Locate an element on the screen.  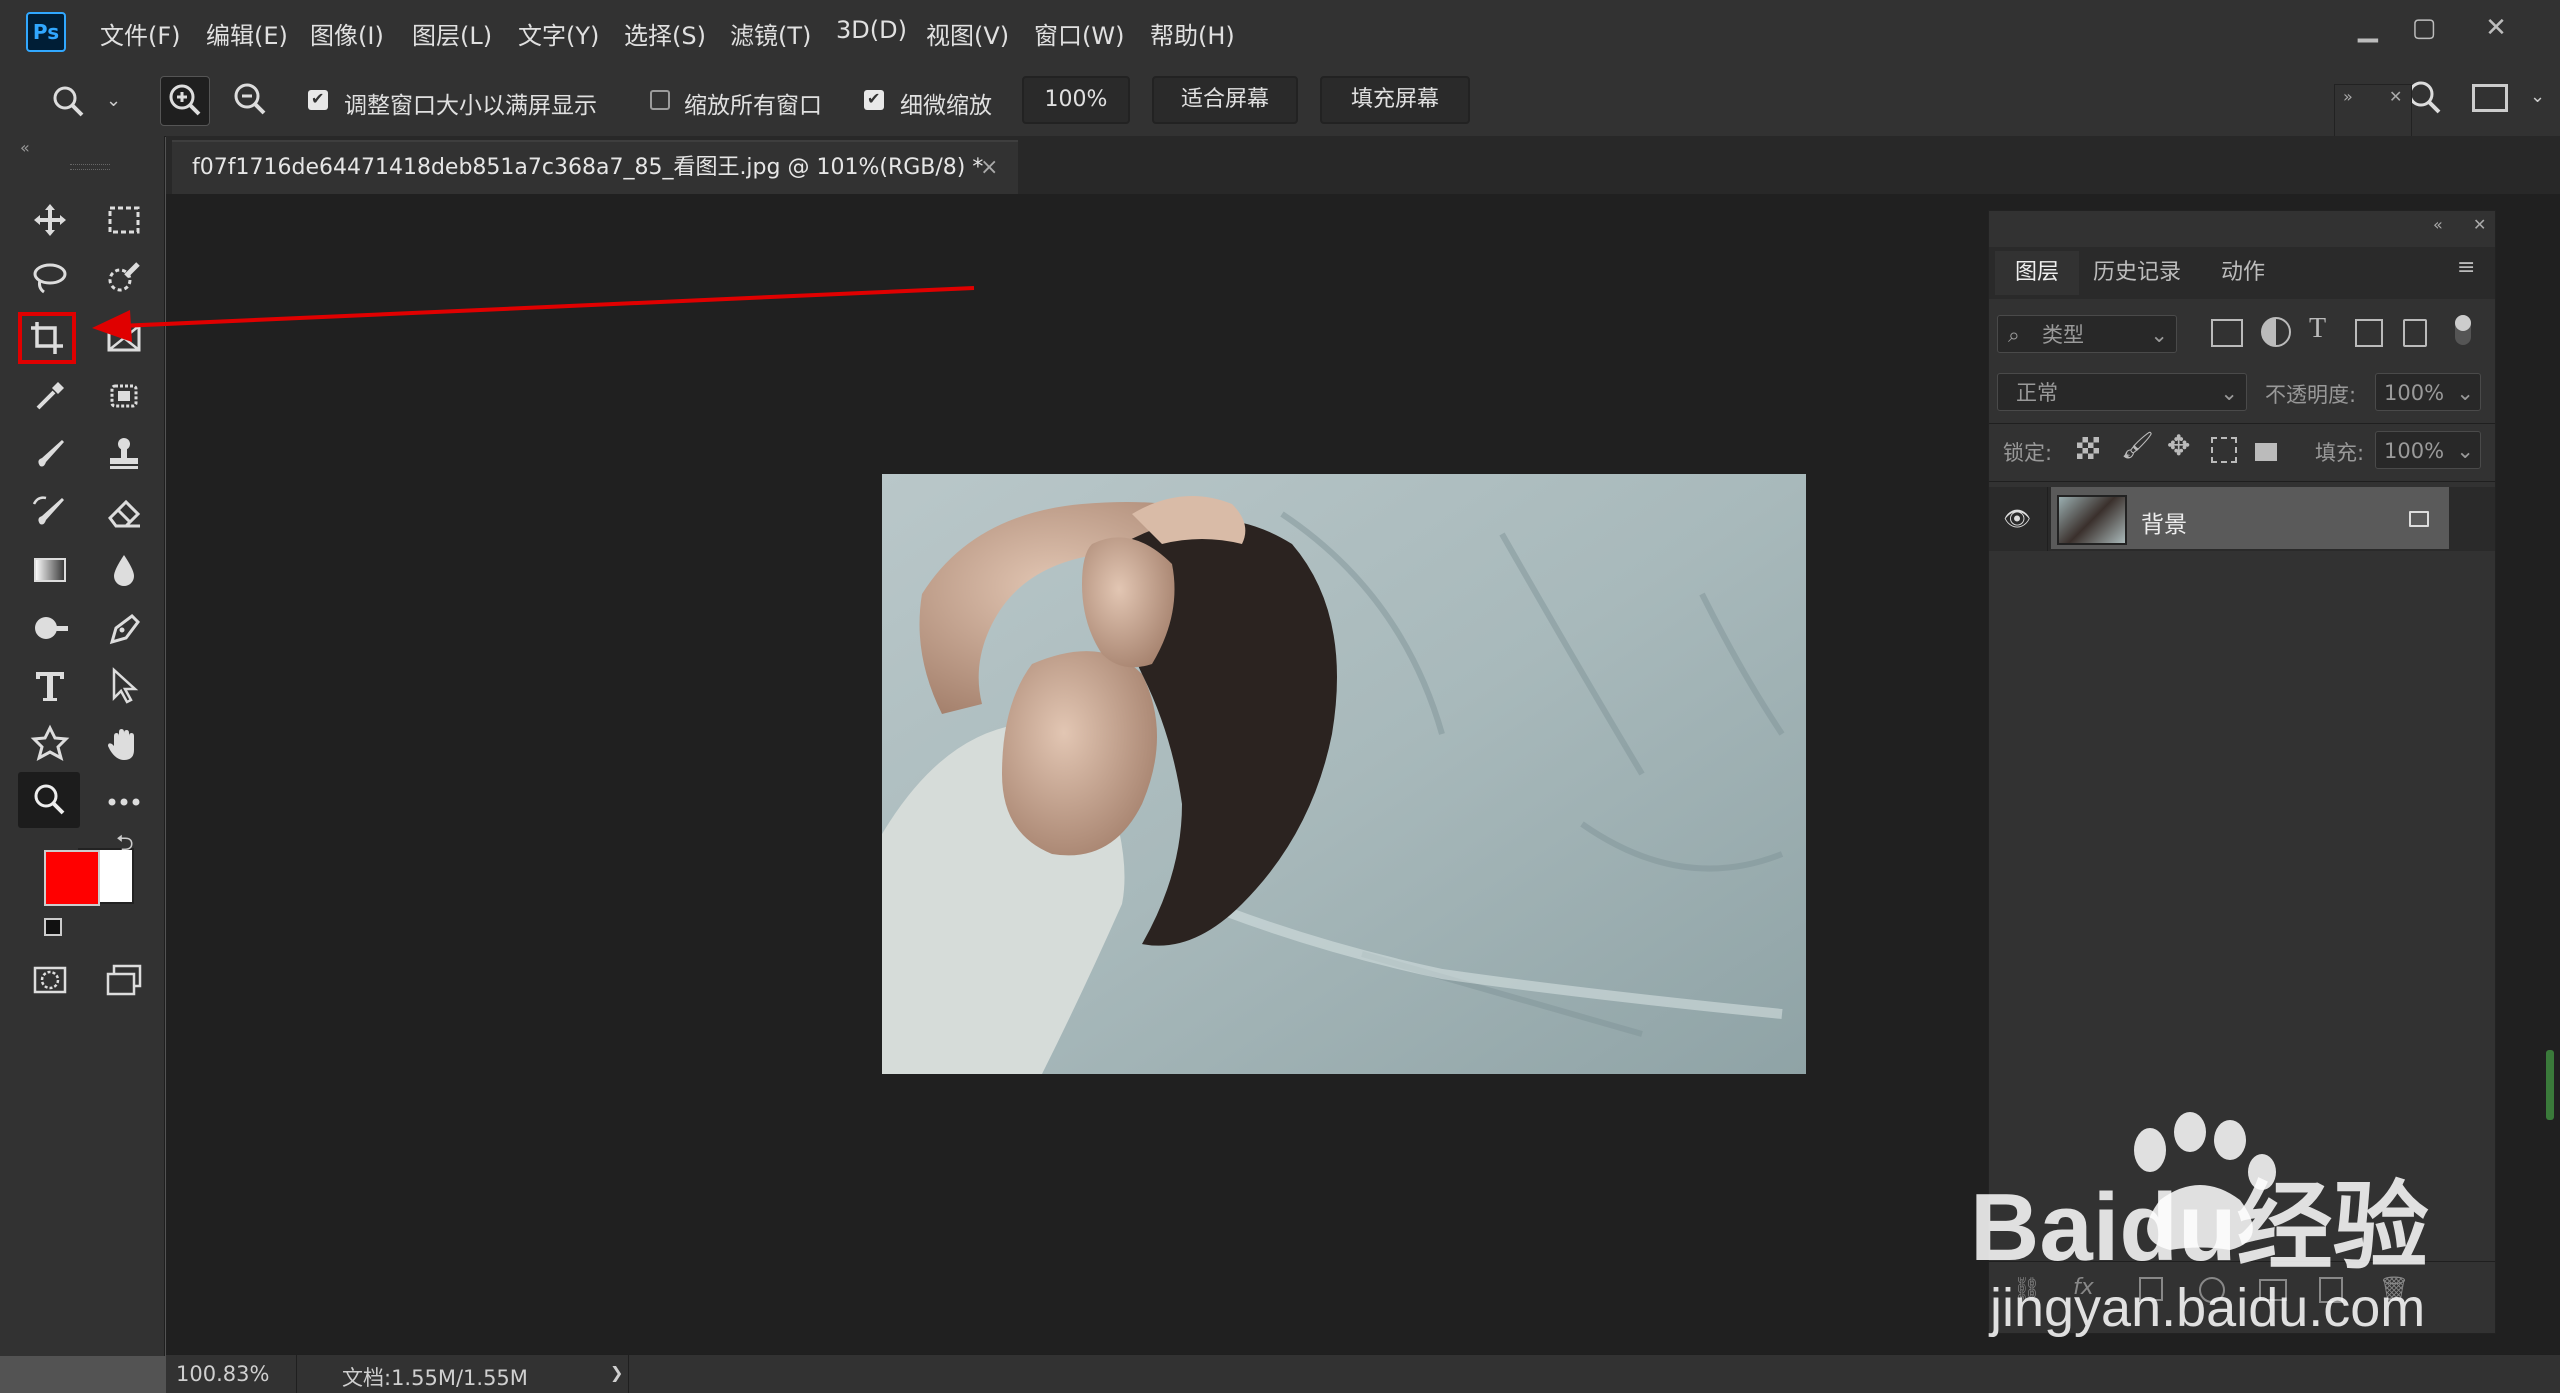
spot-healing-tool-icon is located at coordinates (124, 396).